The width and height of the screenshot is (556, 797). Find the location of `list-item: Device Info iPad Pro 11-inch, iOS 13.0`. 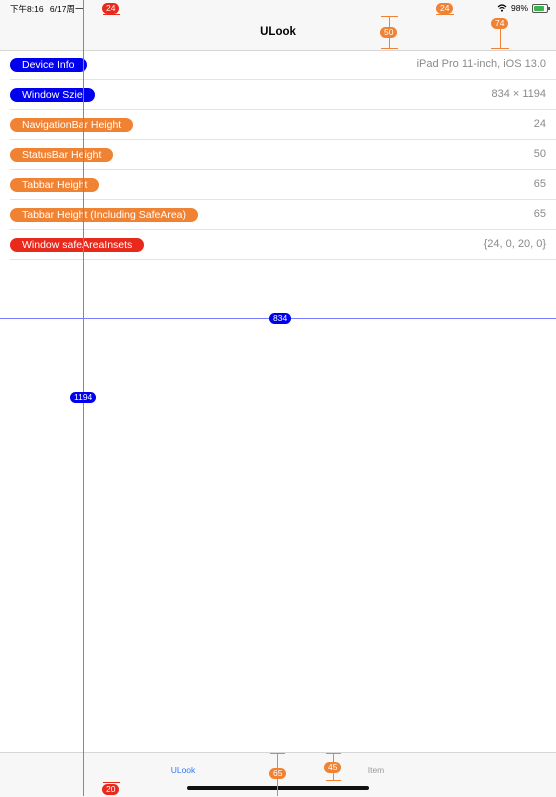

list-item: Device Info iPad Pro 11-inch, iOS 13.0 is located at coordinates (283, 65).